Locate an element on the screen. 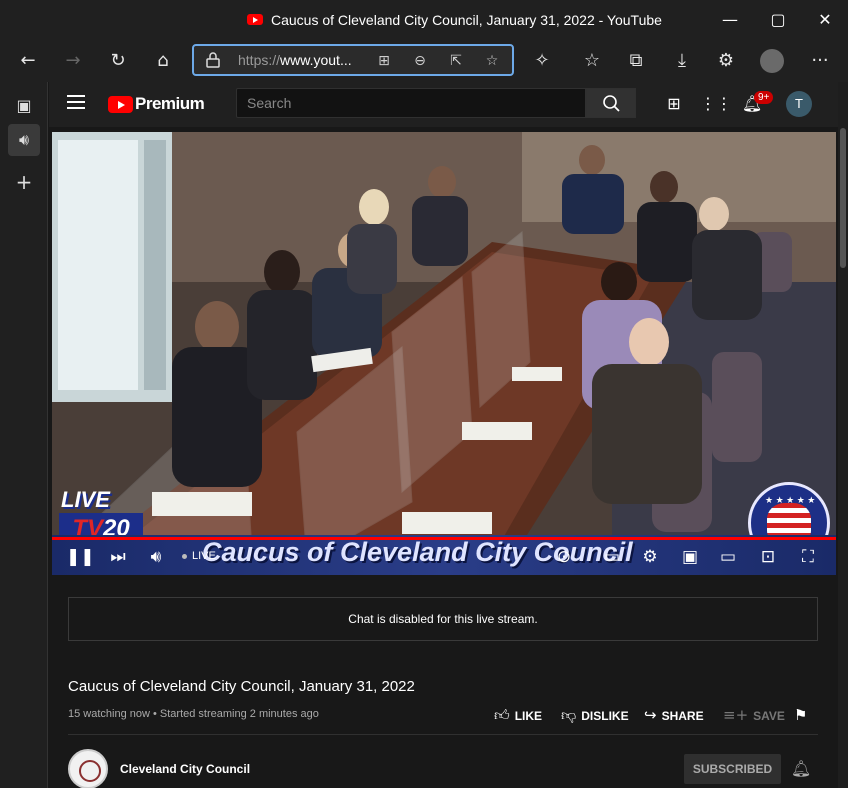  playlist-add-icon: ≡+ is located at coordinates (736, 715).